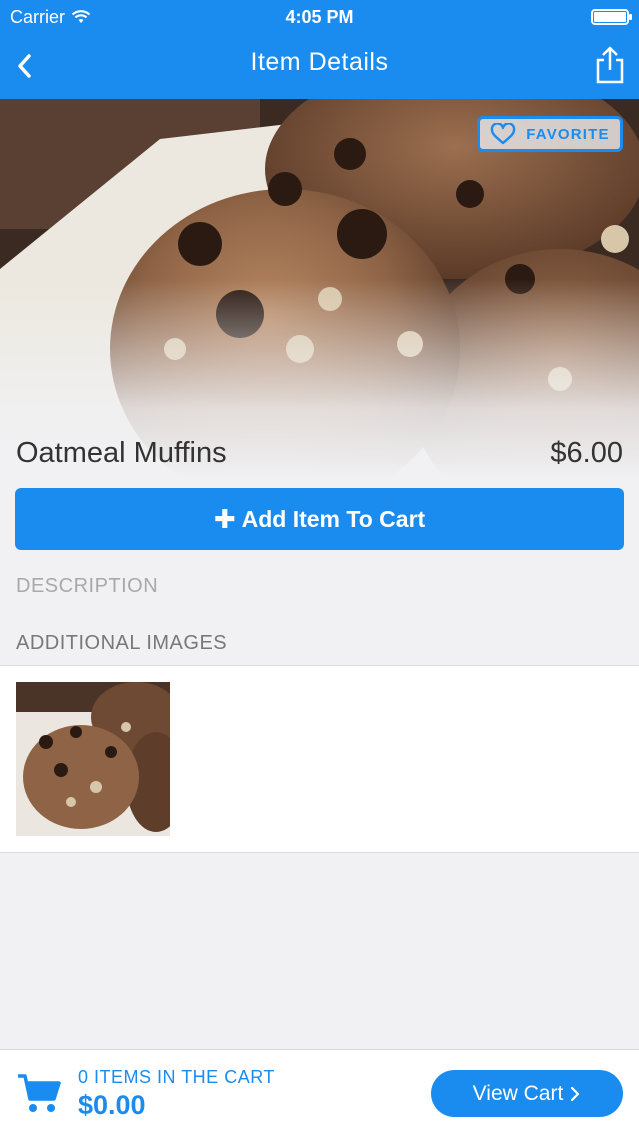  Describe the element at coordinates (333, 518) in the screenshot. I see `add-to-cart-label: Add Item To Cart` at that location.